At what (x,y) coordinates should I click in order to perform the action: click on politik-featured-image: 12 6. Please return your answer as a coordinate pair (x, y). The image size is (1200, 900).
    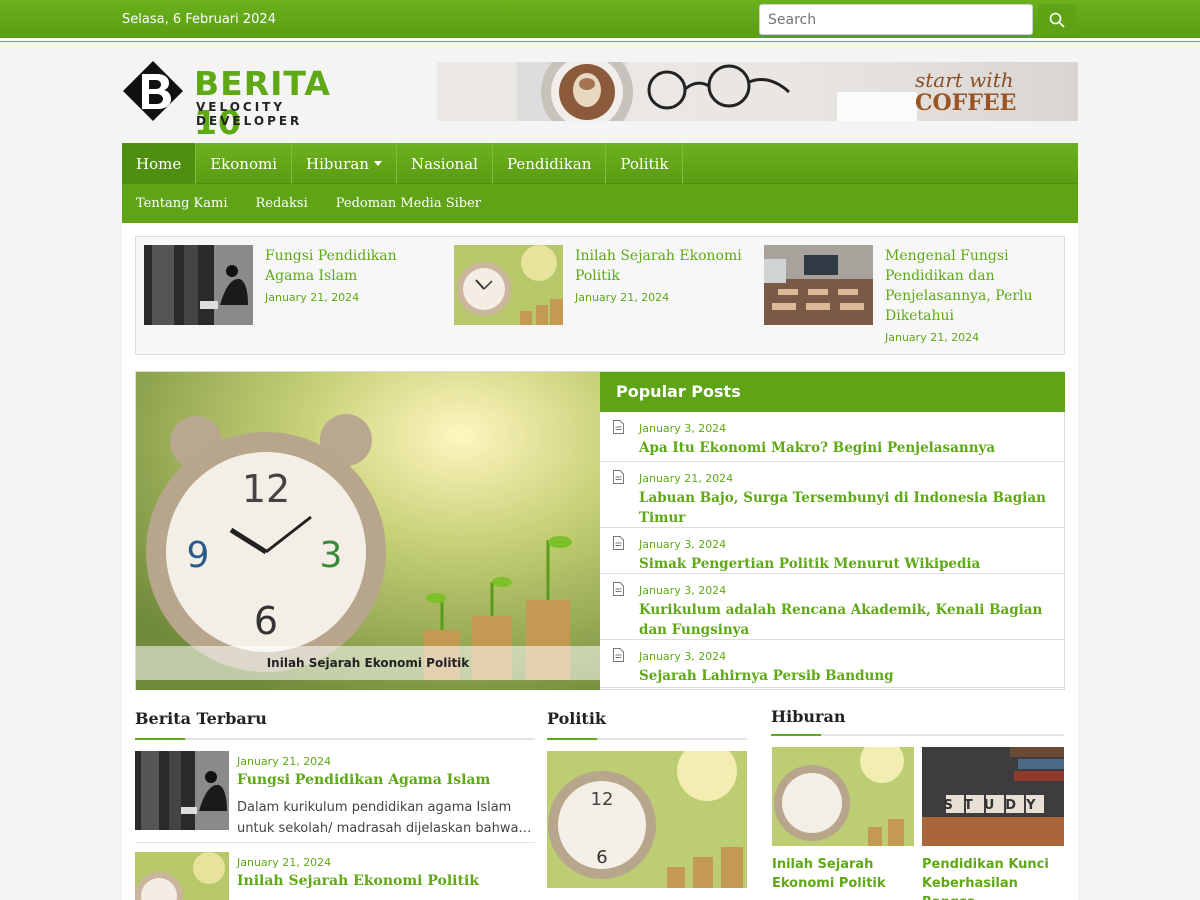
    Looking at the image, I should click on (647, 819).